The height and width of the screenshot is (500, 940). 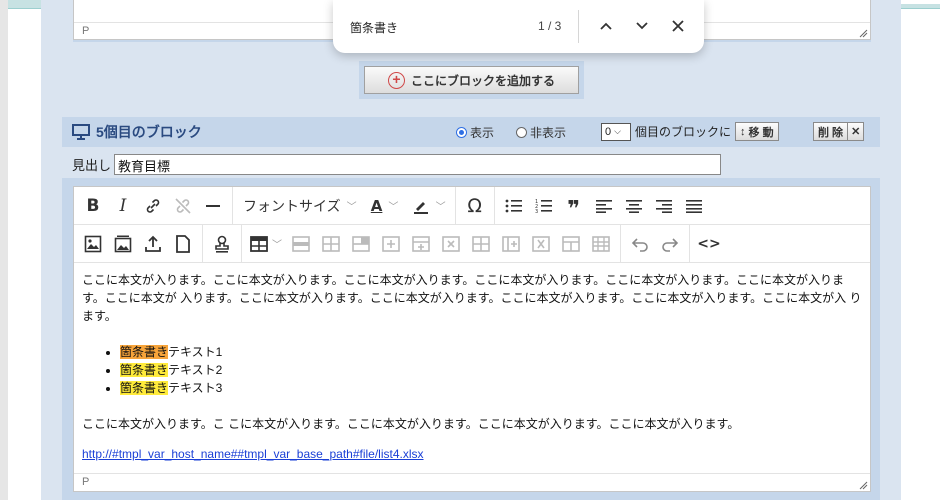 I want to click on highlight-color-icon: ﹀, so click(x=429, y=206).